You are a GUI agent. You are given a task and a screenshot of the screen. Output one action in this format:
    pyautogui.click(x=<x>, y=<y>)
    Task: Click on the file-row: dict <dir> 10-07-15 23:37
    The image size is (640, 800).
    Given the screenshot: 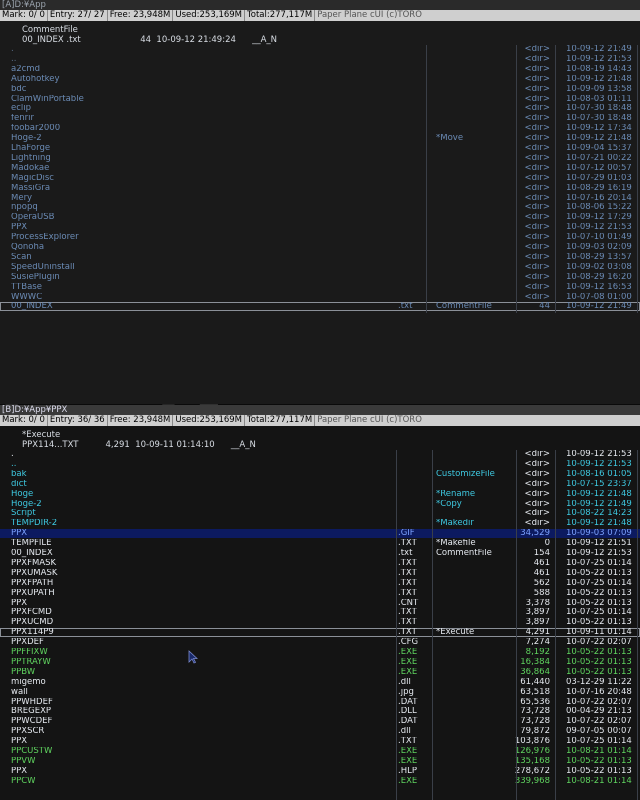 What is the action you would take?
    pyautogui.click(x=320, y=484)
    